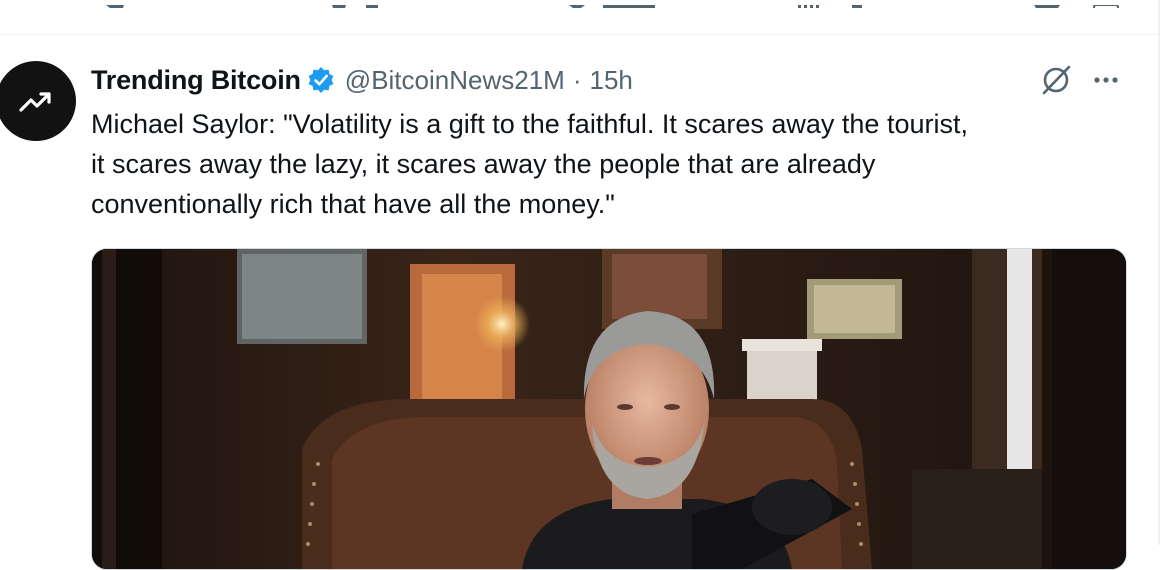  I want to click on tweet-divider, so click(580, 34).